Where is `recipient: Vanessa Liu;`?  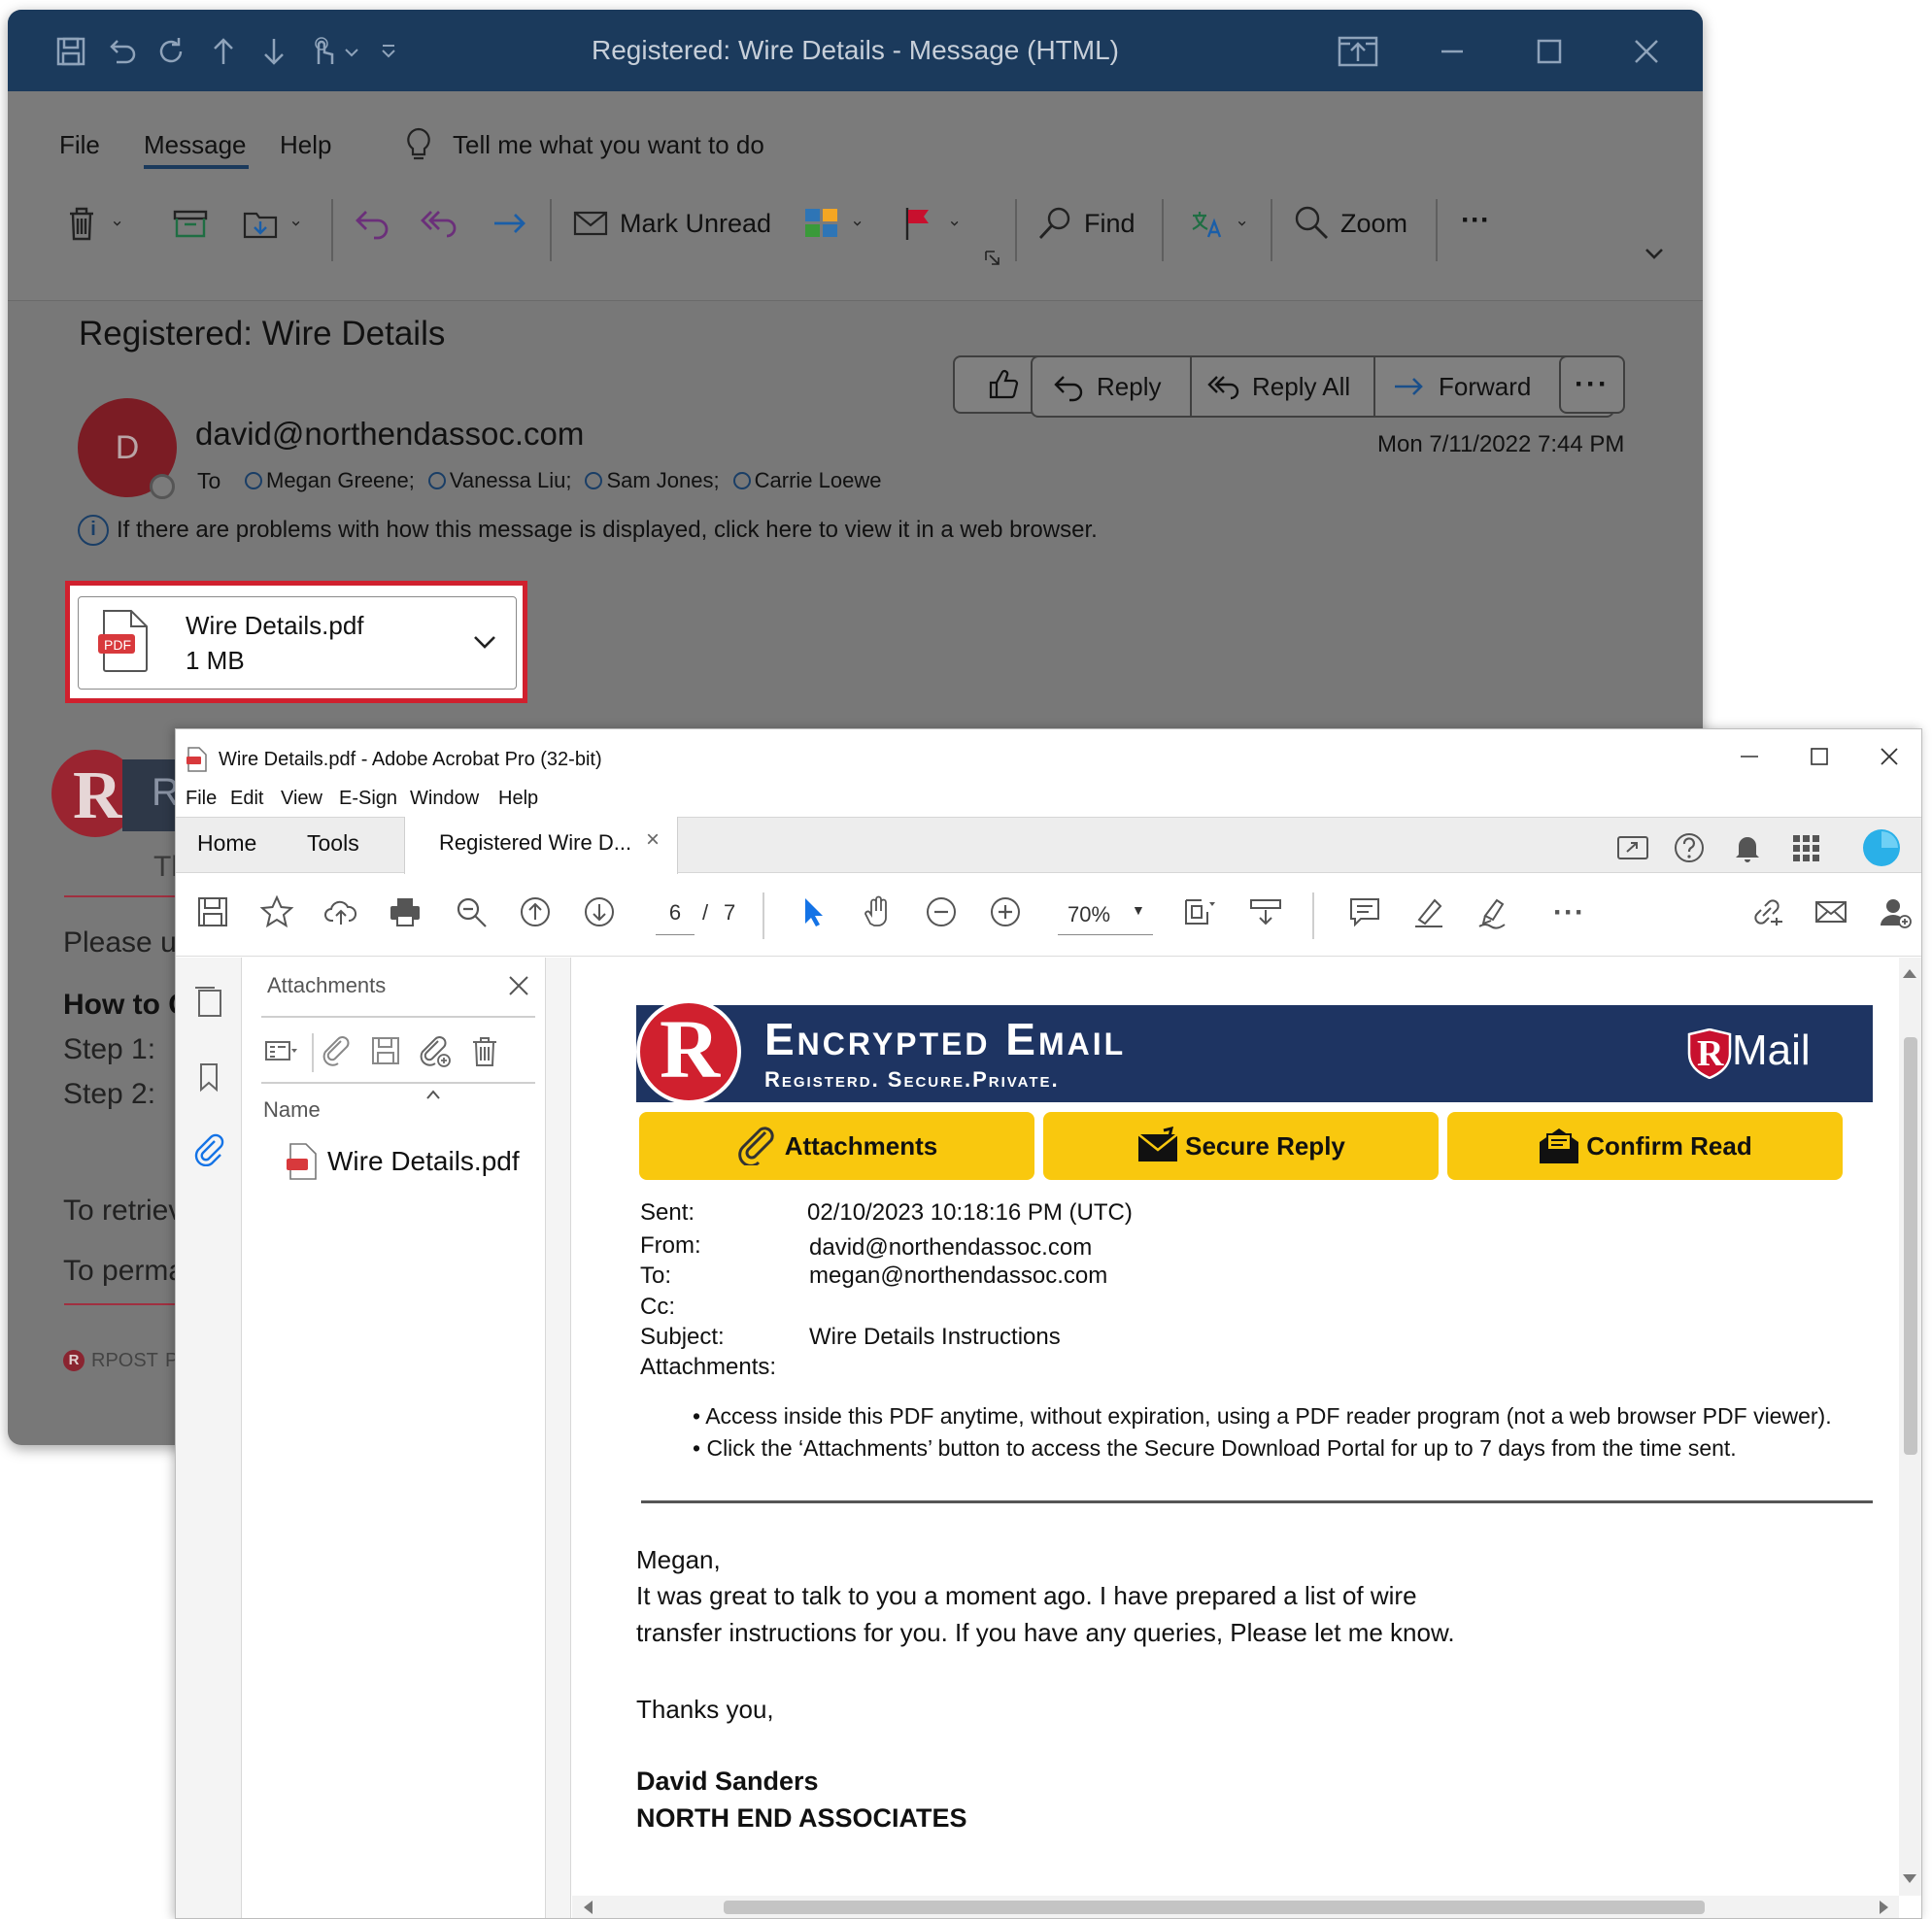 recipient: Vanessa Liu; is located at coordinates (499, 480).